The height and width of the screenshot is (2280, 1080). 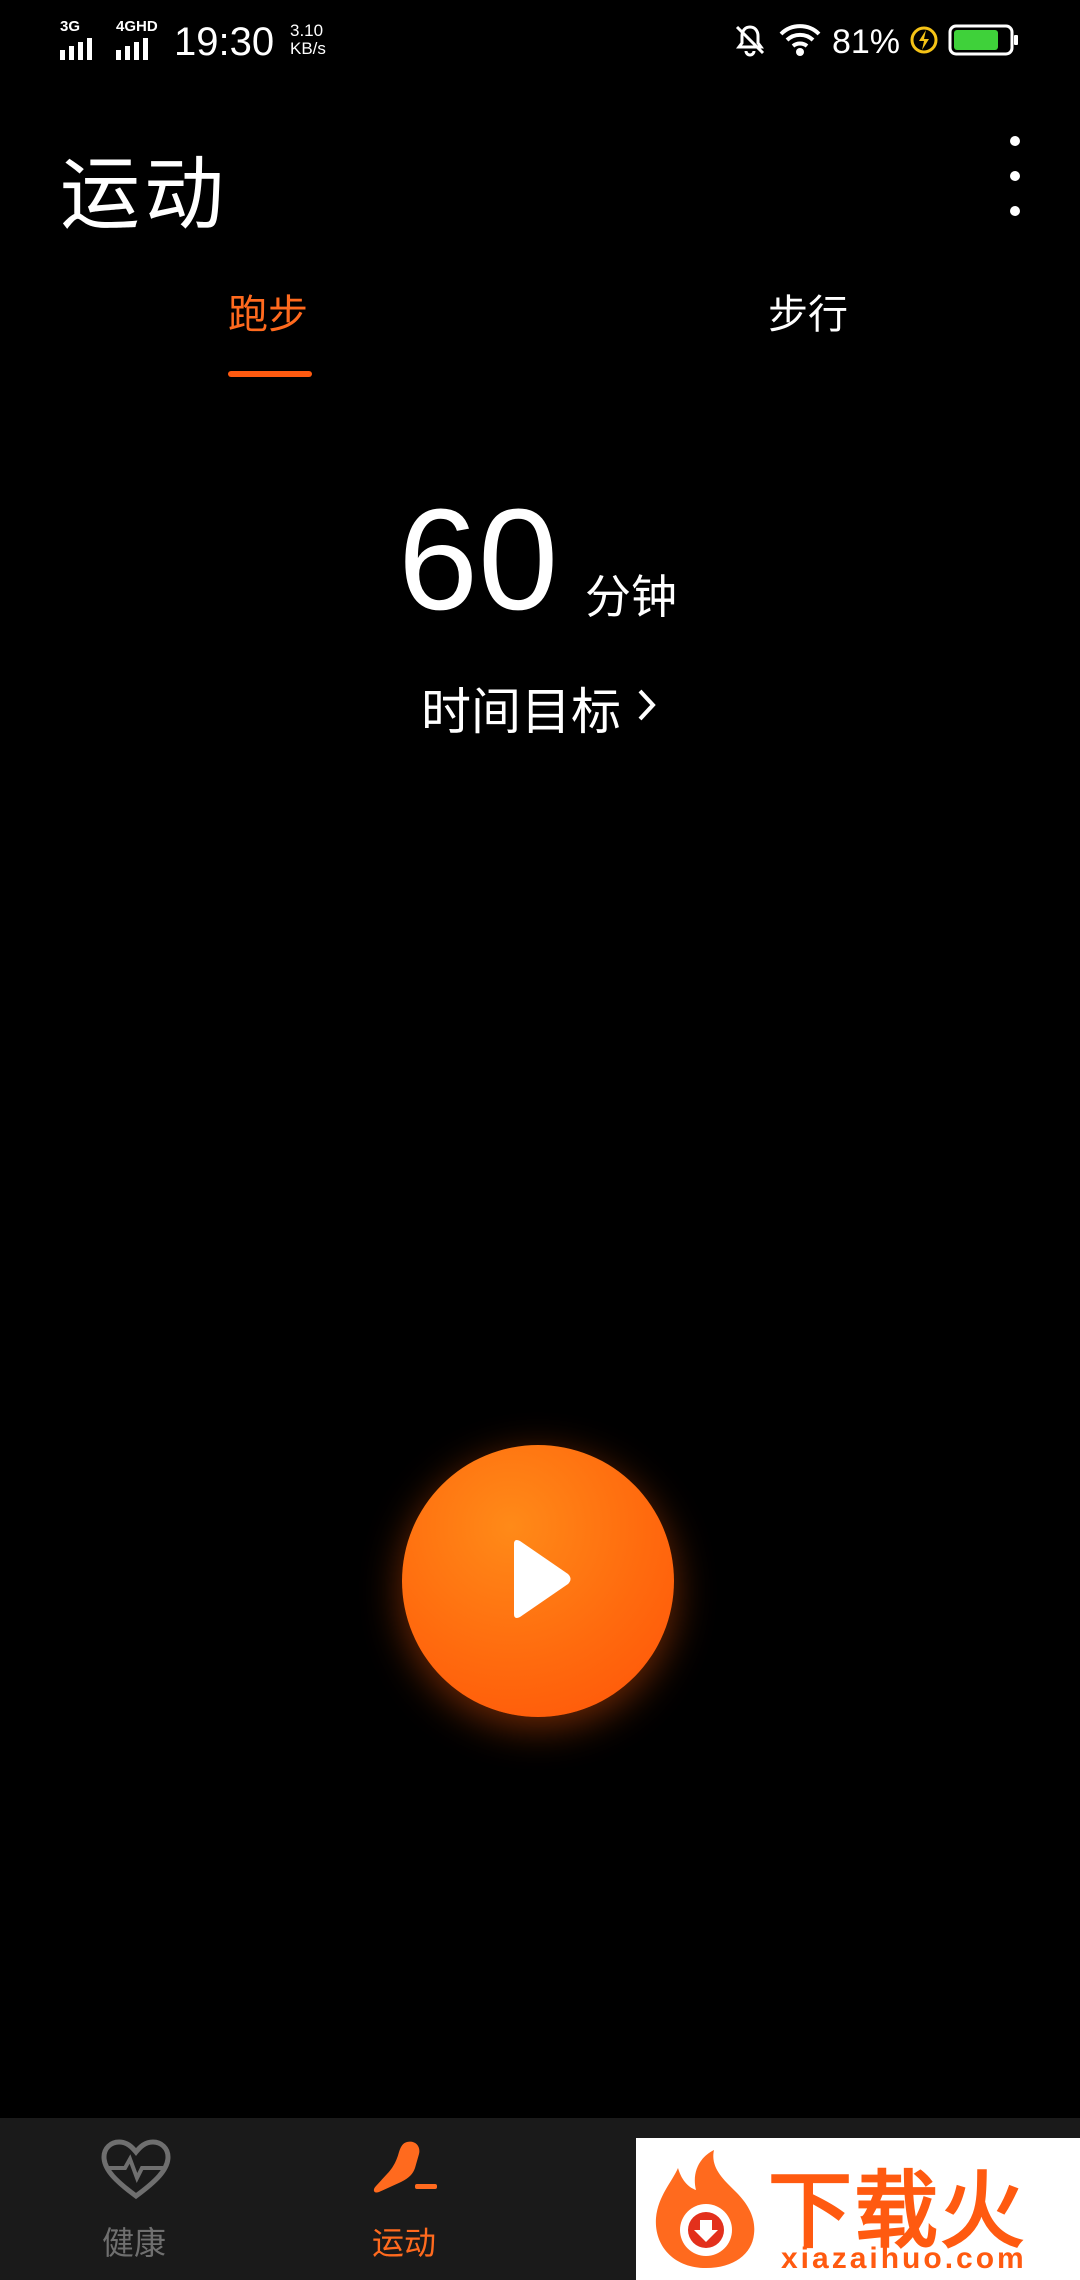 I want to click on network-speed-value: 3.10, so click(x=307, y=30).